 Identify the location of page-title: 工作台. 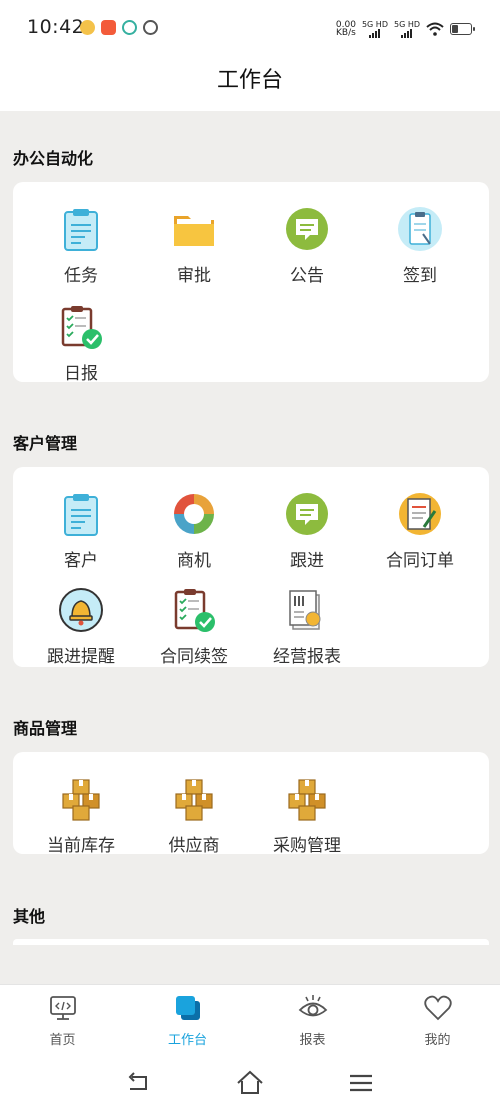
(249, 80).